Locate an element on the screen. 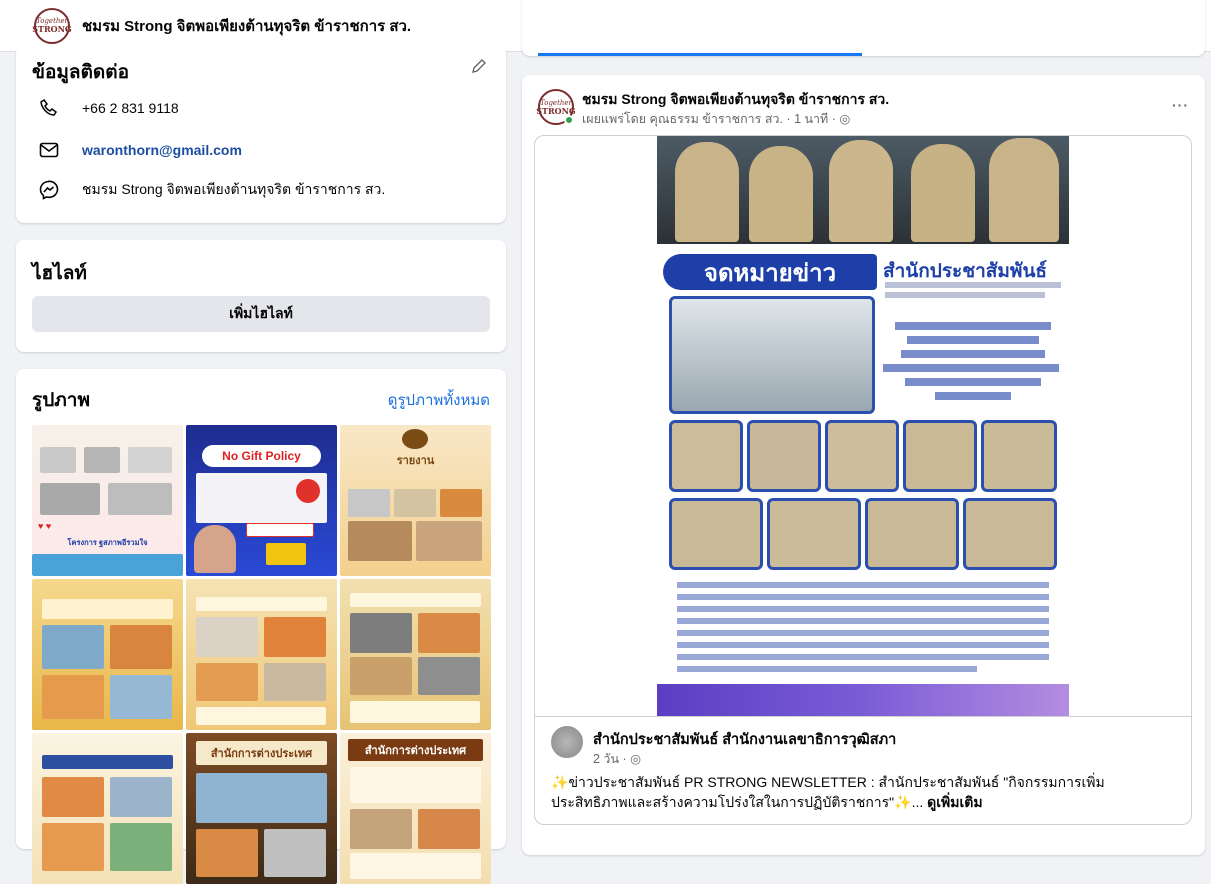  newsletter-banner: จดหมายข่าว is located at coordinates (770, 272).